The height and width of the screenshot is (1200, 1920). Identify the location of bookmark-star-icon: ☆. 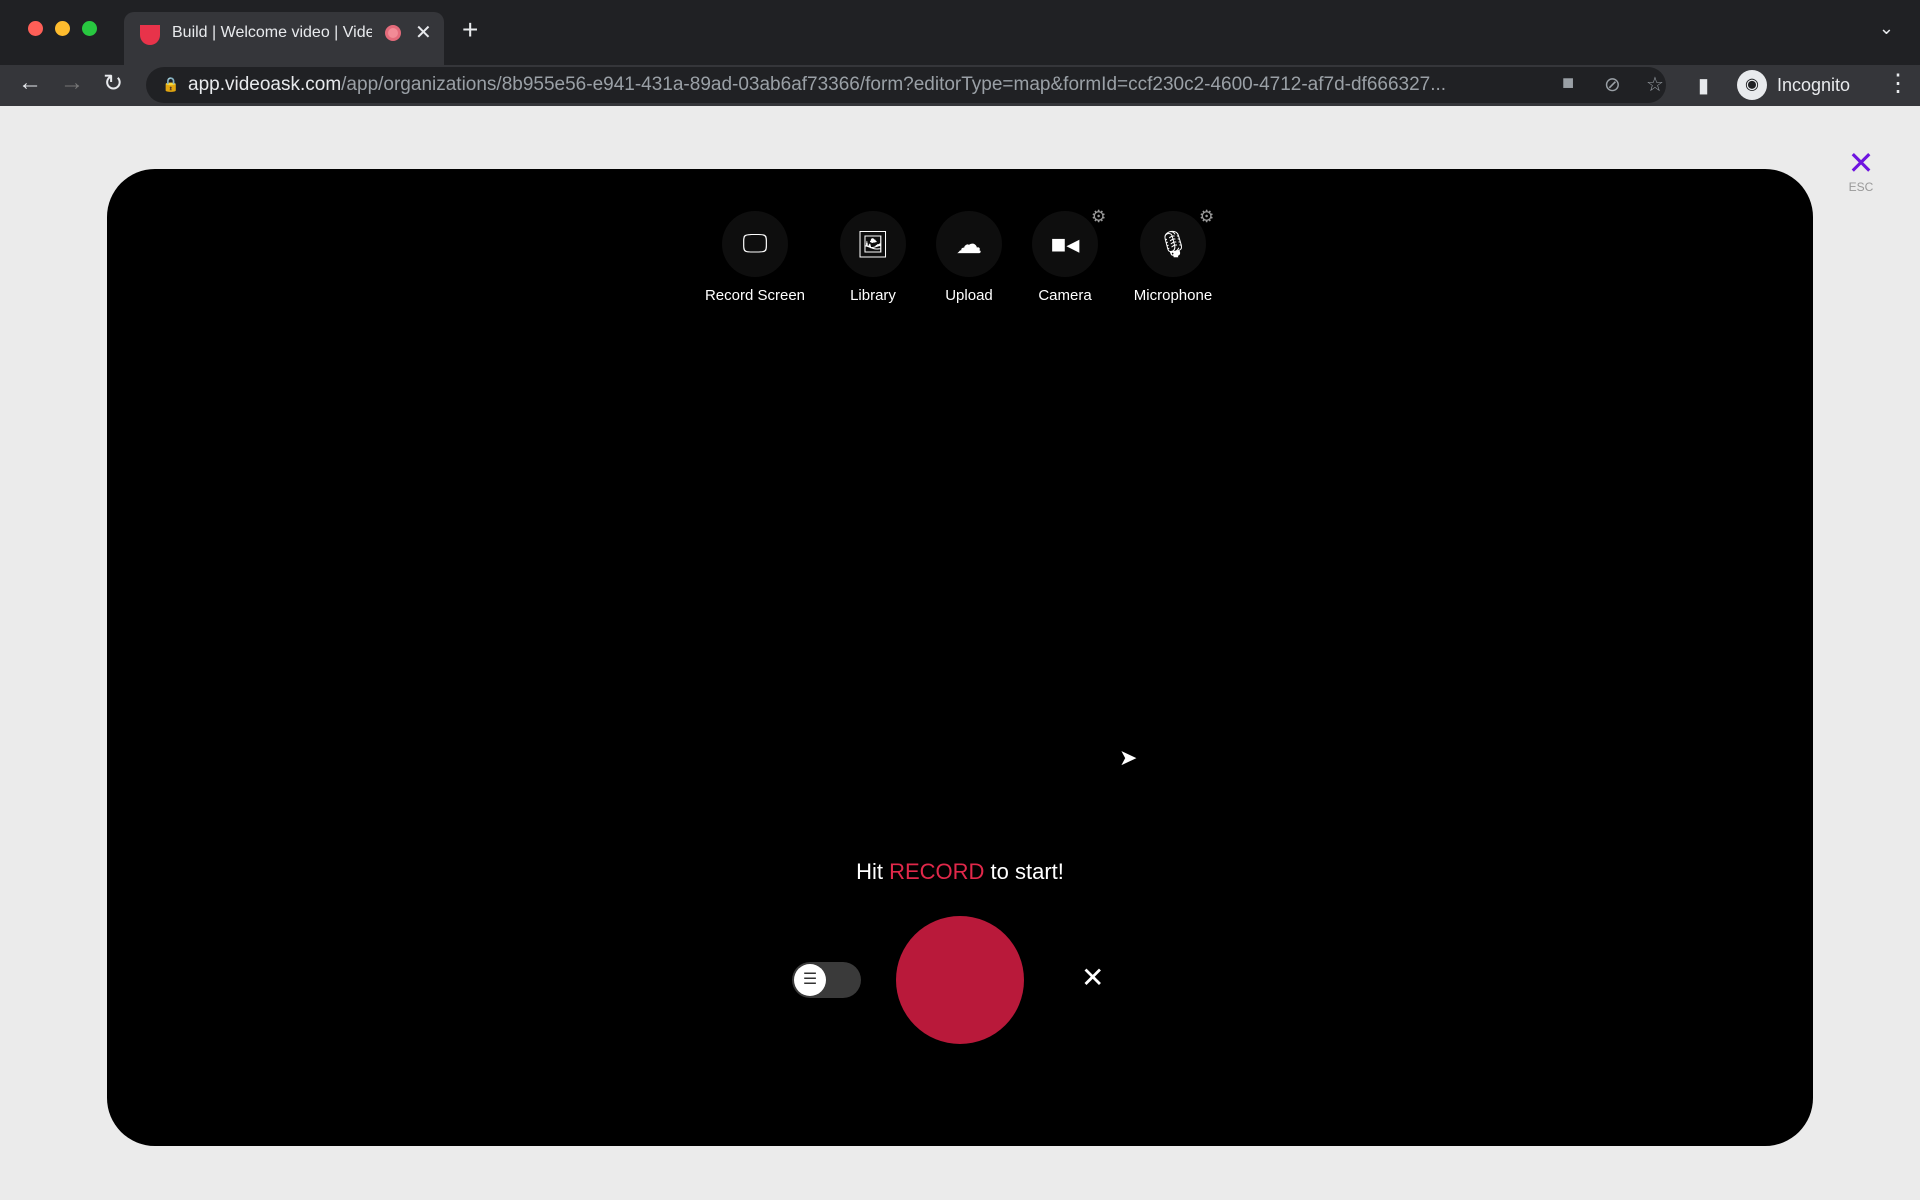
(1655, 84).